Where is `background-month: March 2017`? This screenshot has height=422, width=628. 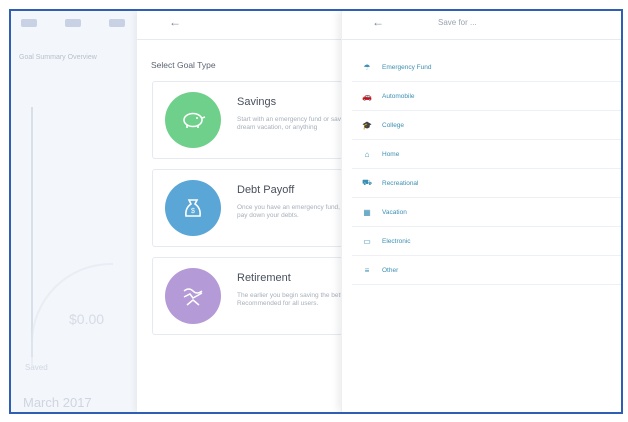
background-month: March 2017 is located at coordinates (57, 402).